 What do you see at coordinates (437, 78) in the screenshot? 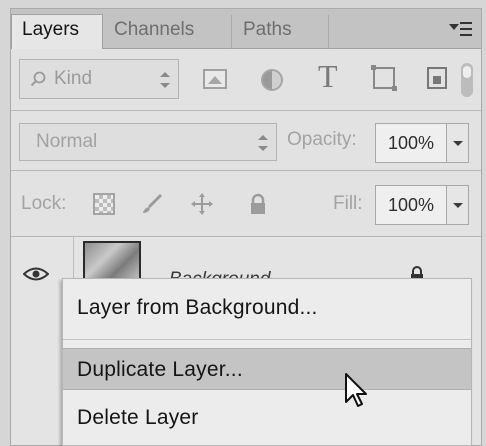
I see `smart-object-filter-icon` at bounding box center [437, 78].